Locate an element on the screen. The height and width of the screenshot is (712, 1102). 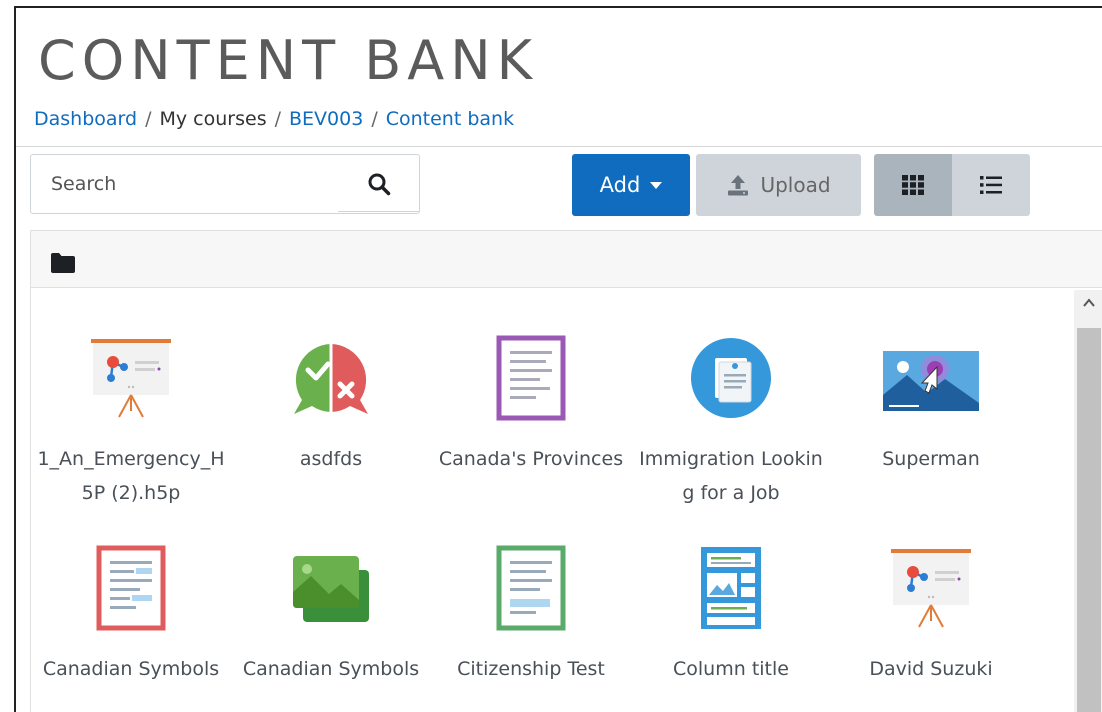
content-item-name: Superman is located at coordinates (931, 459).